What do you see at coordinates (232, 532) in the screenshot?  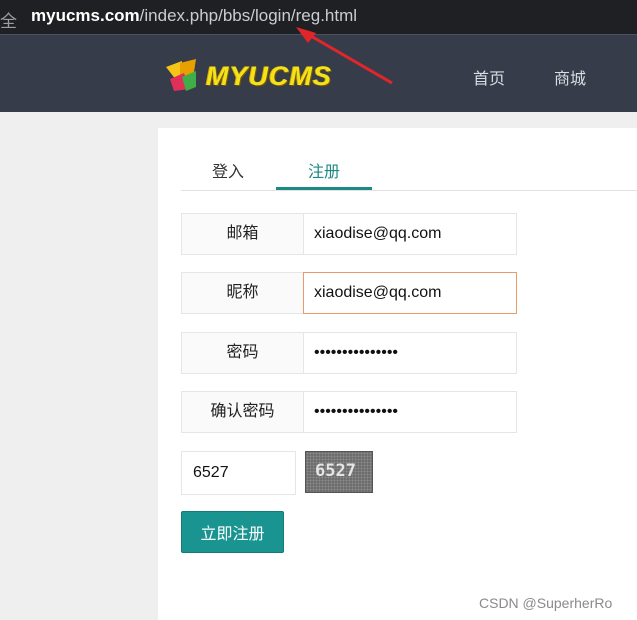 I see `register-submit-button: 立即注册` at bounding box center [232, 532].